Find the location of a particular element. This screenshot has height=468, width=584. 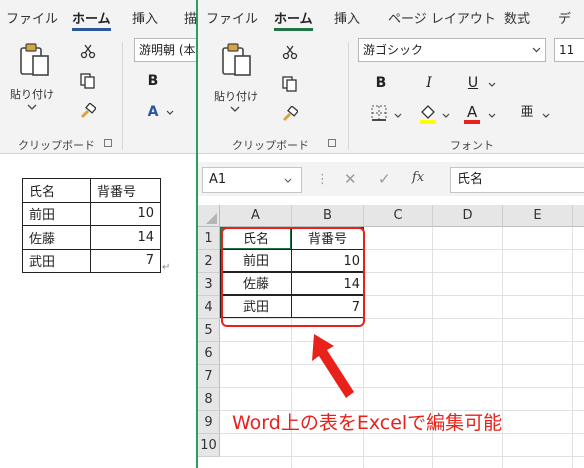

table-cell: 佐藤 is located at coordinates (56, 237).